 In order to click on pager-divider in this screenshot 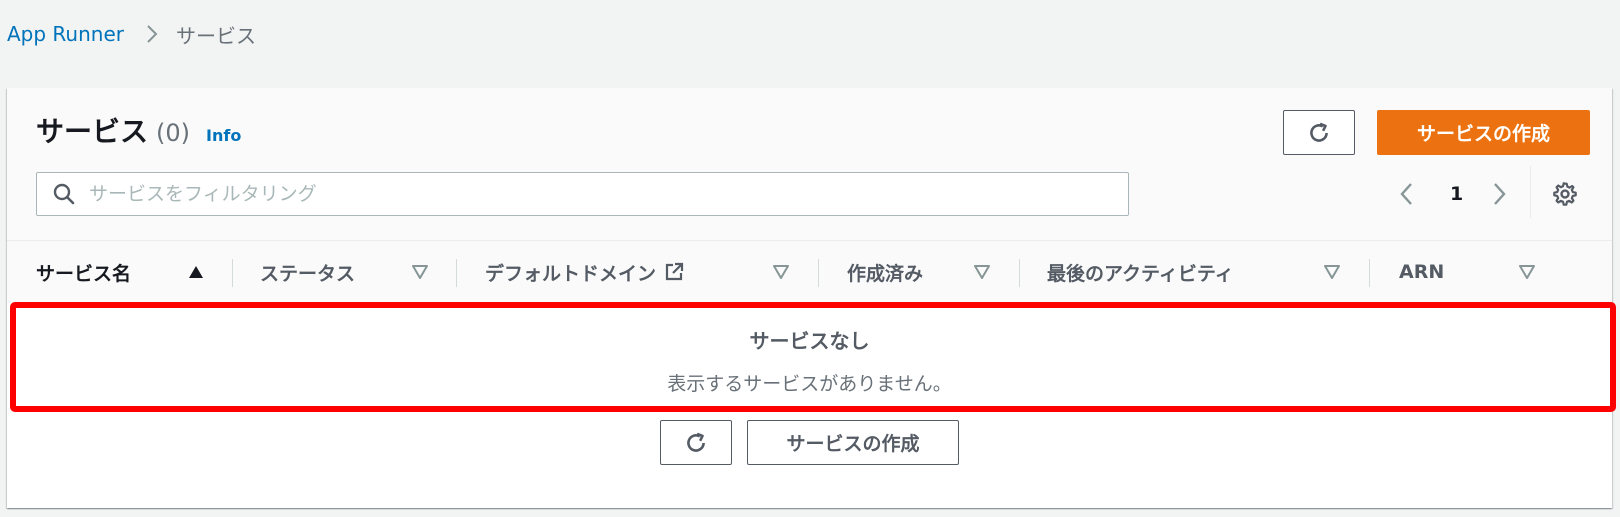, I will do `click(1530, 192)`.